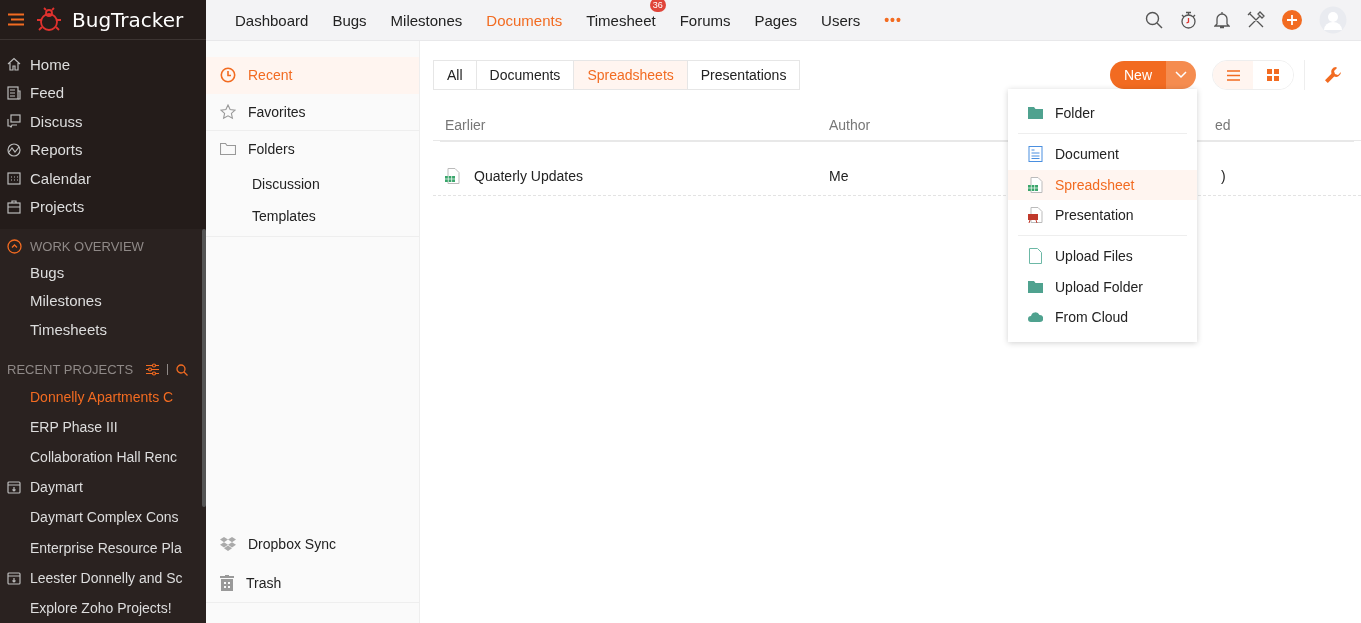 Image resolution: width=1361 pixels, height=623 pixels. I want to click on feed-icon, so click(14, 92).